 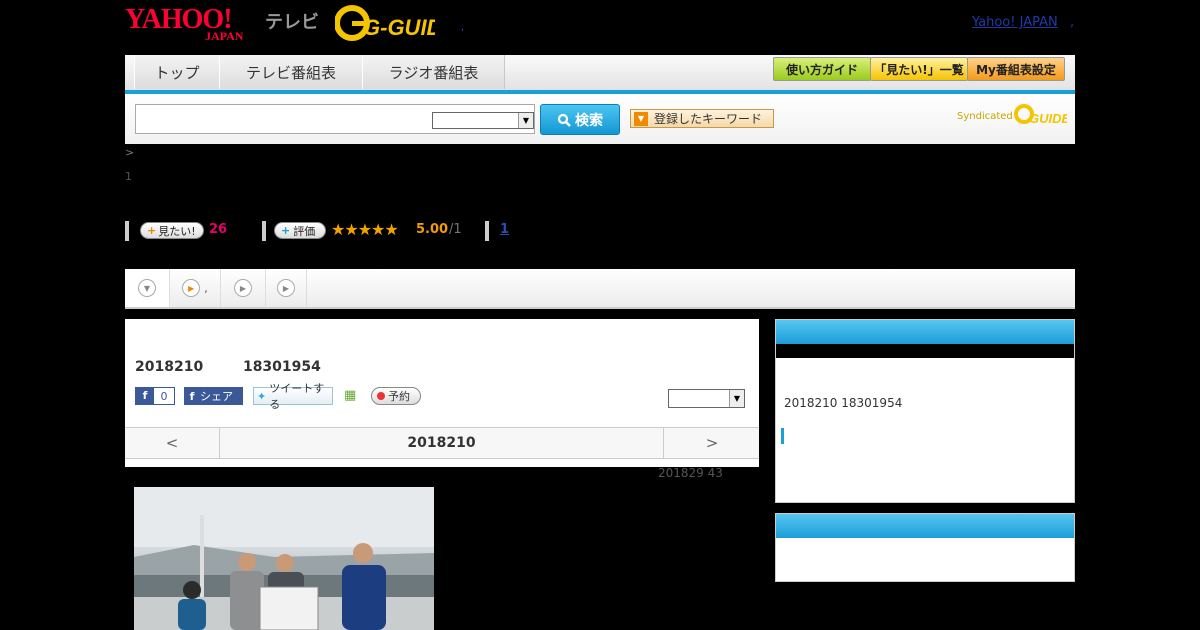 I want to click on review-count-link: 1, so click(x=504, y=229).